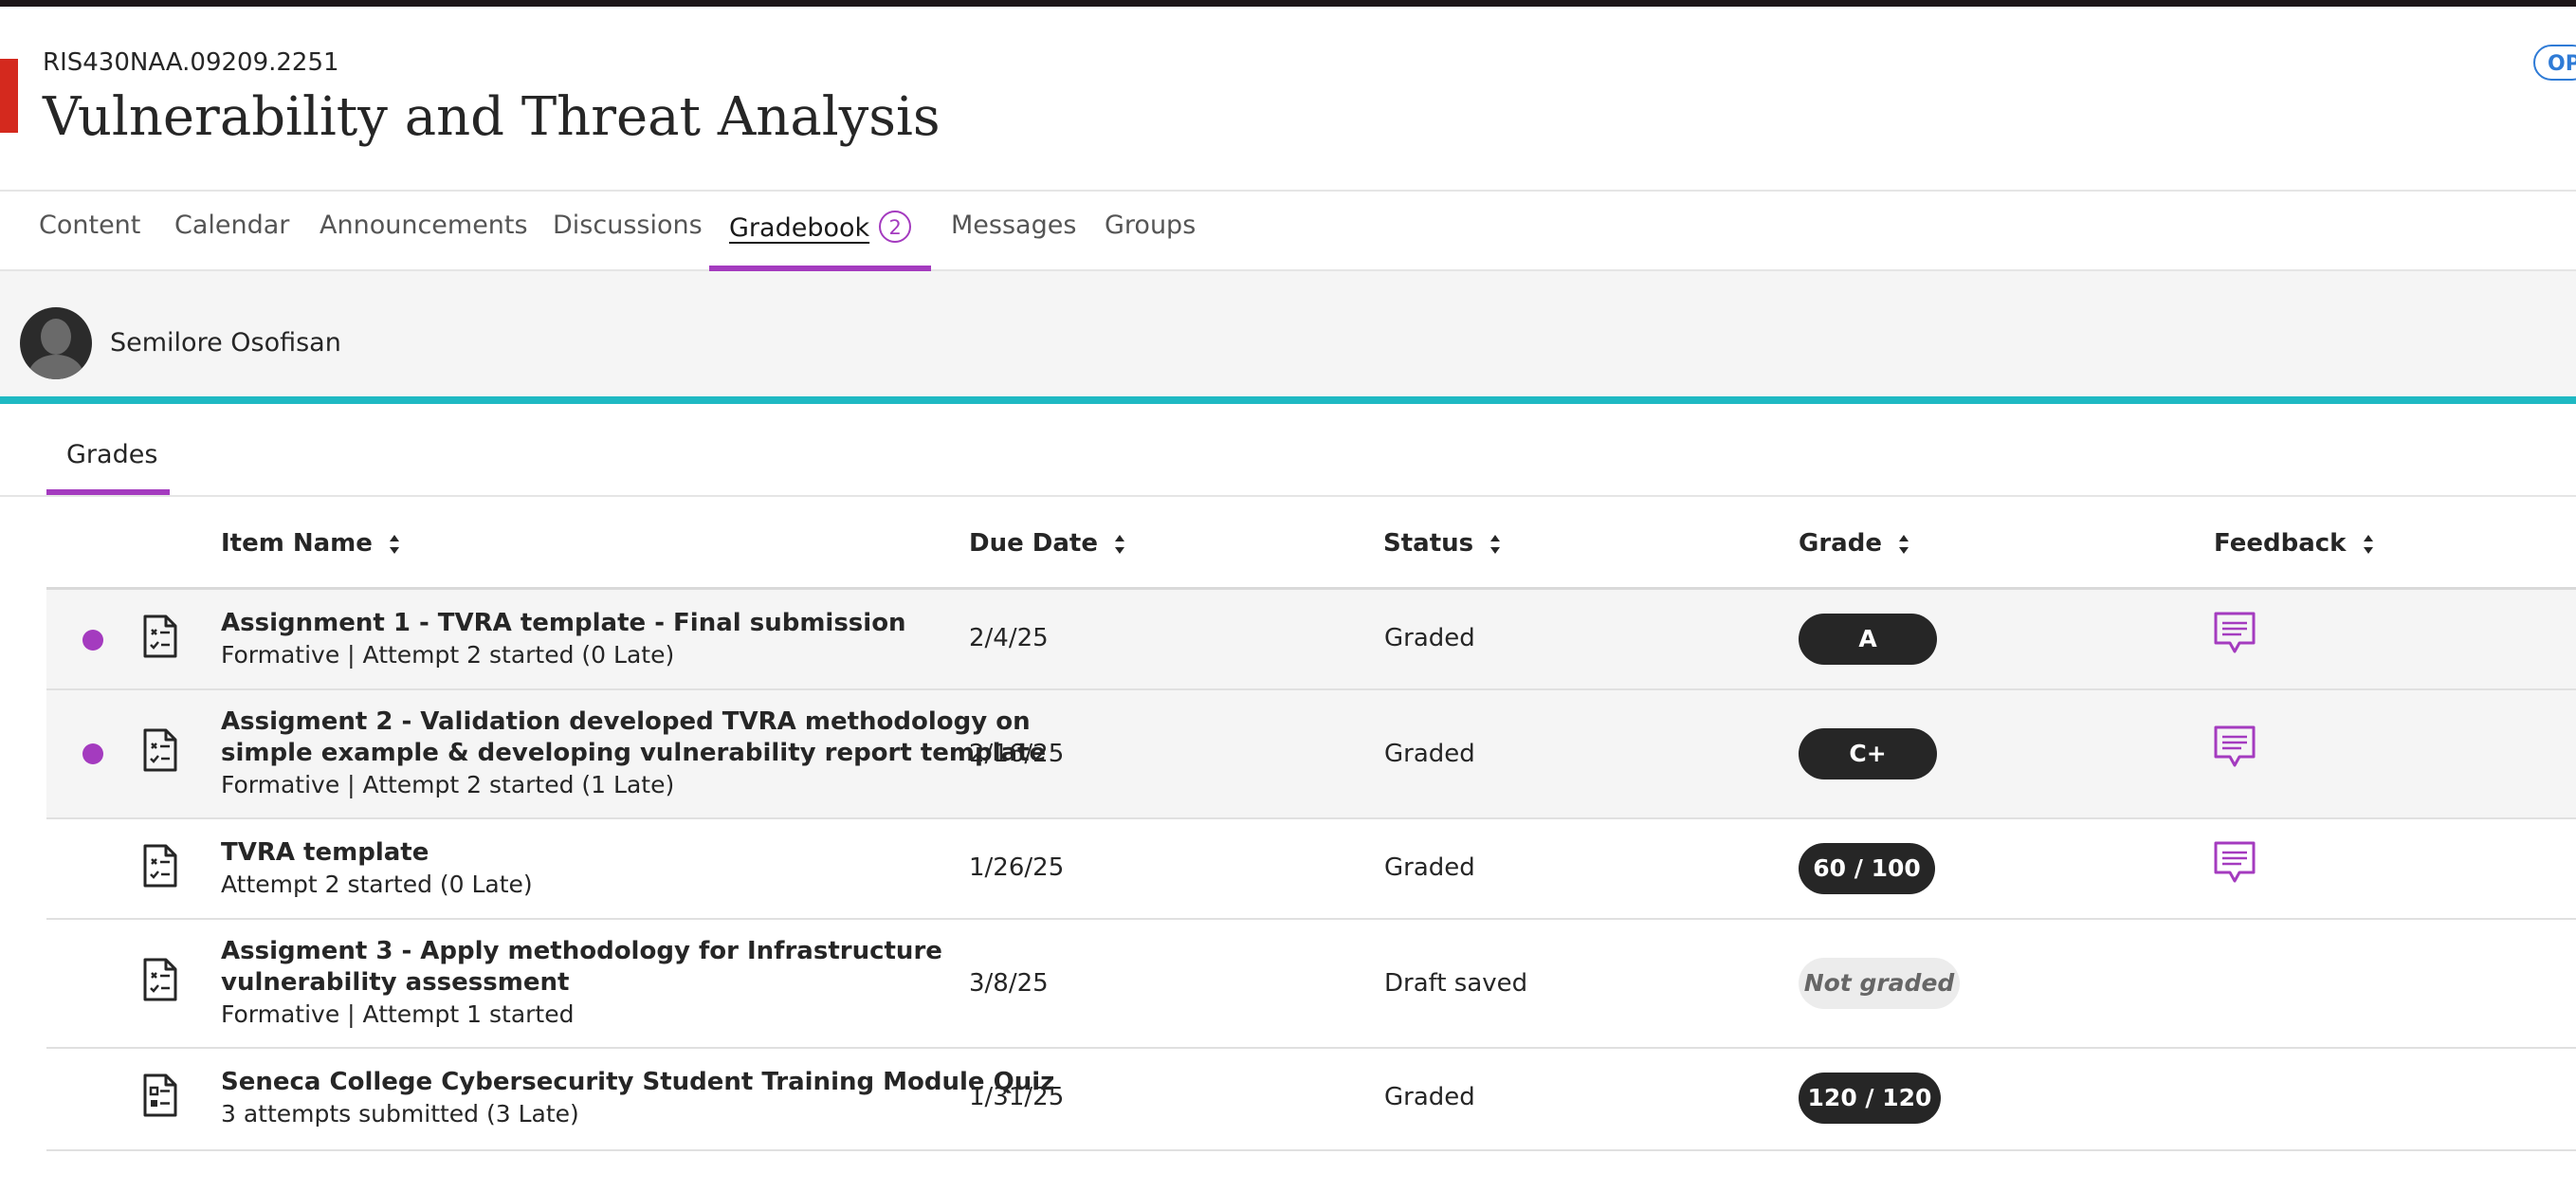 This screenshot has height=1192, width=2576. Describe the element at coordinates (1456, 984) in the screenshot. I see `status: Draft saved` at that location.